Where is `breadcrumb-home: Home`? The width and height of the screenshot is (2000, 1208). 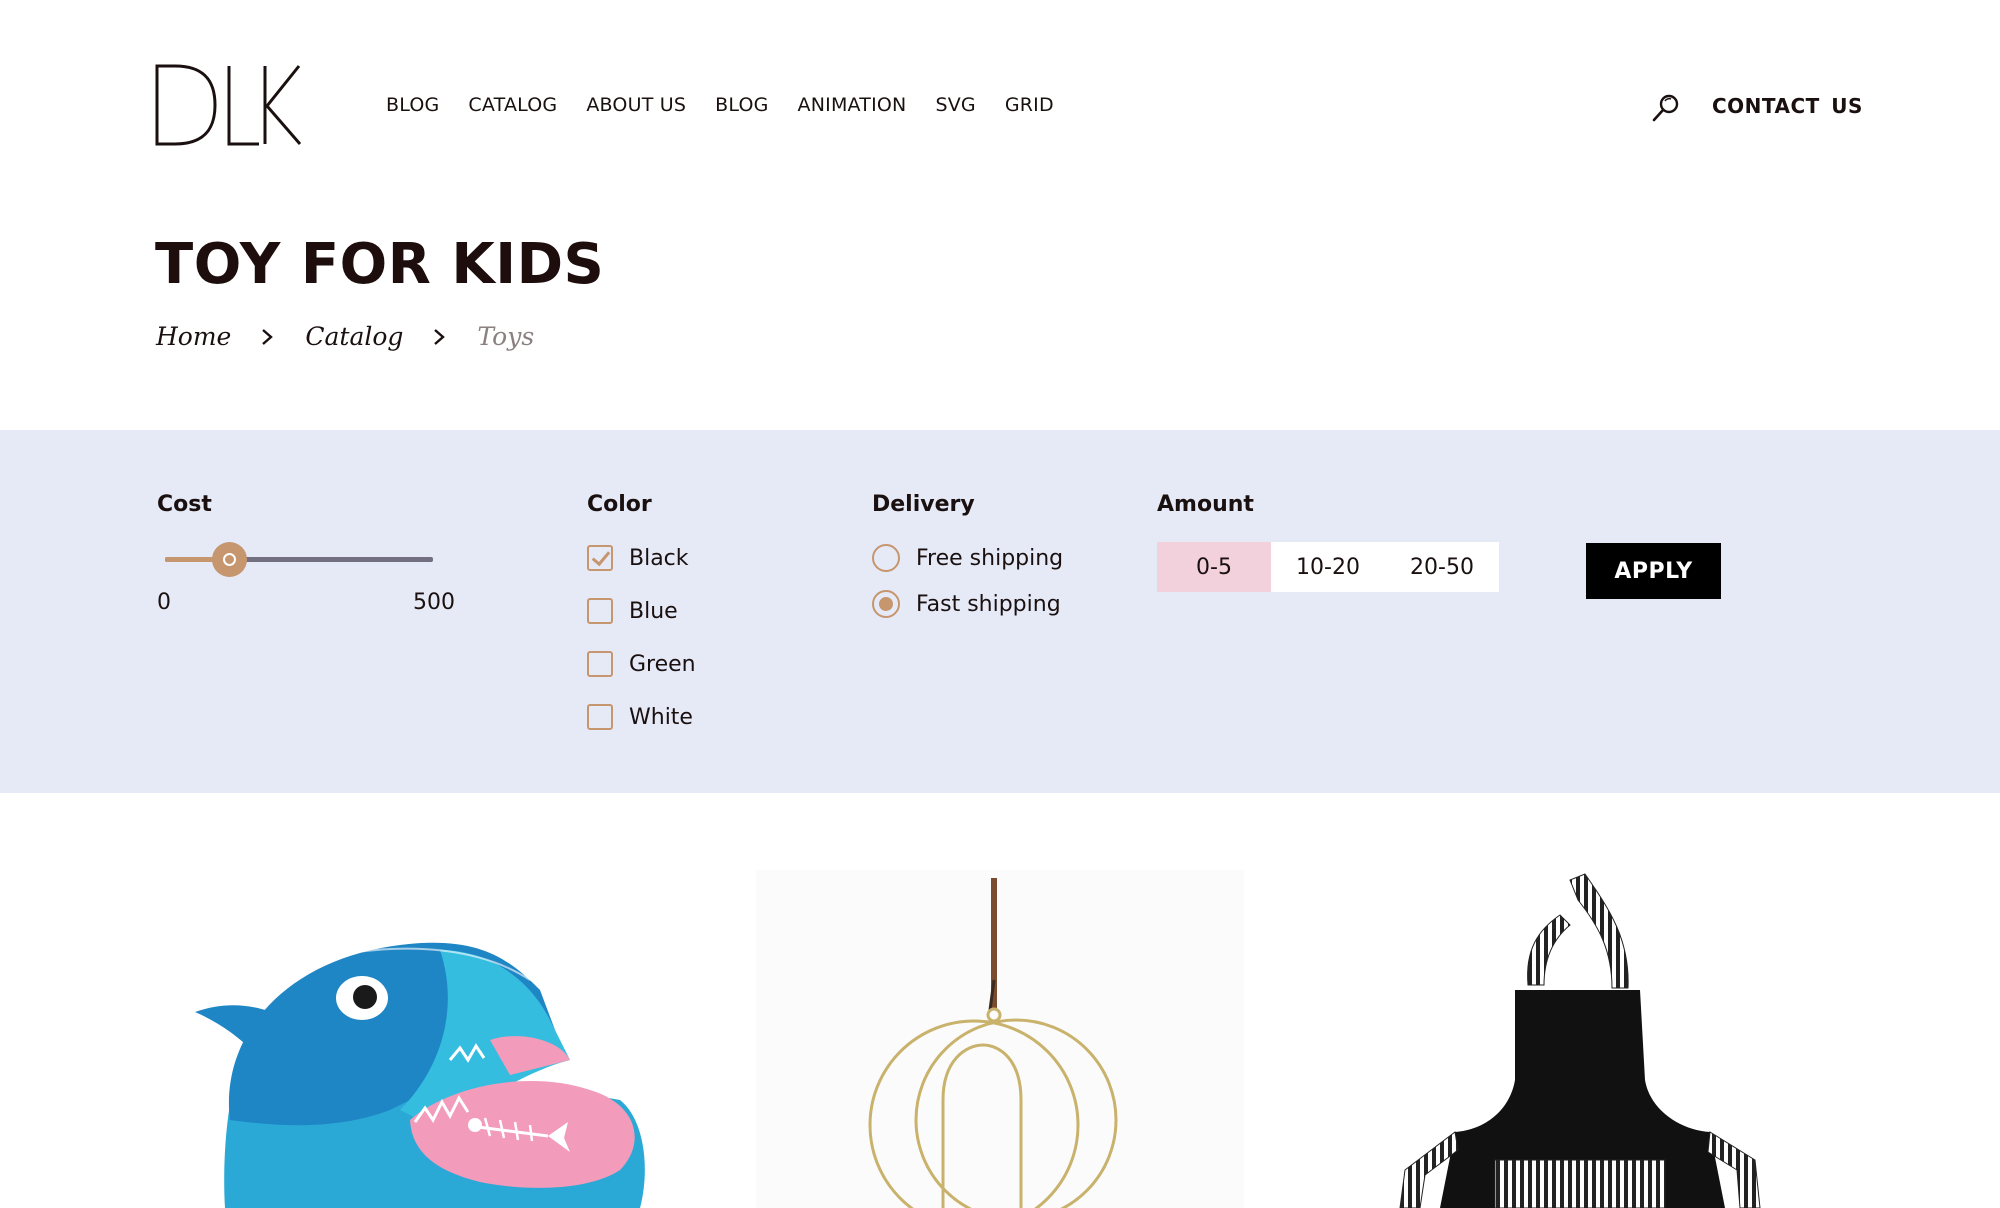 breadcrumb-home: Home is located at coordinates (193, 336).